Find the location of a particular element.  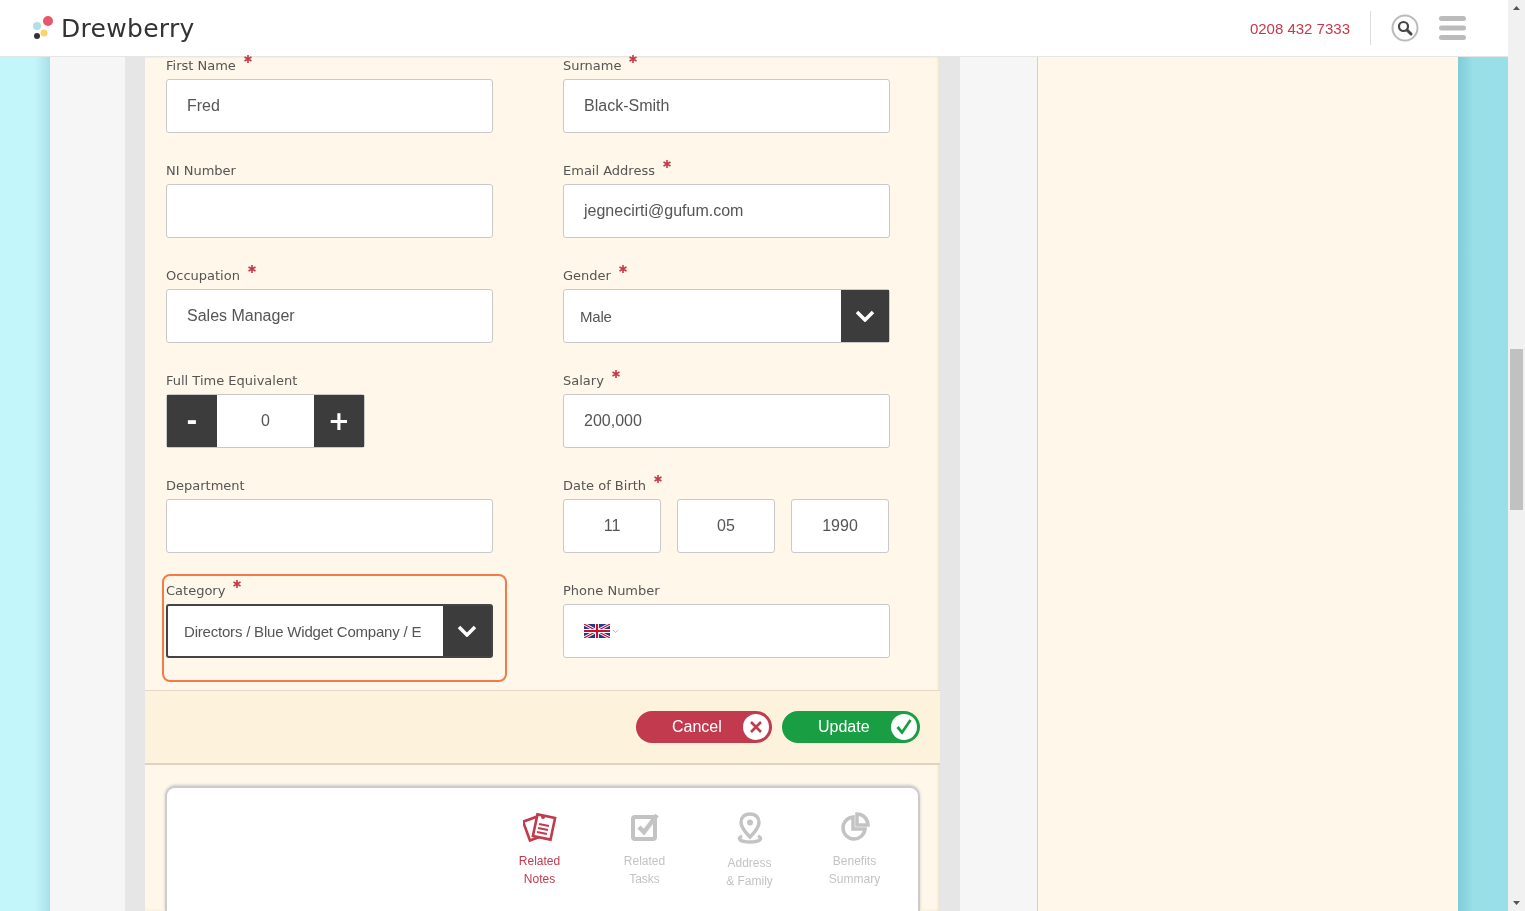

date-field: 11 is located at coordinates (612, 526).